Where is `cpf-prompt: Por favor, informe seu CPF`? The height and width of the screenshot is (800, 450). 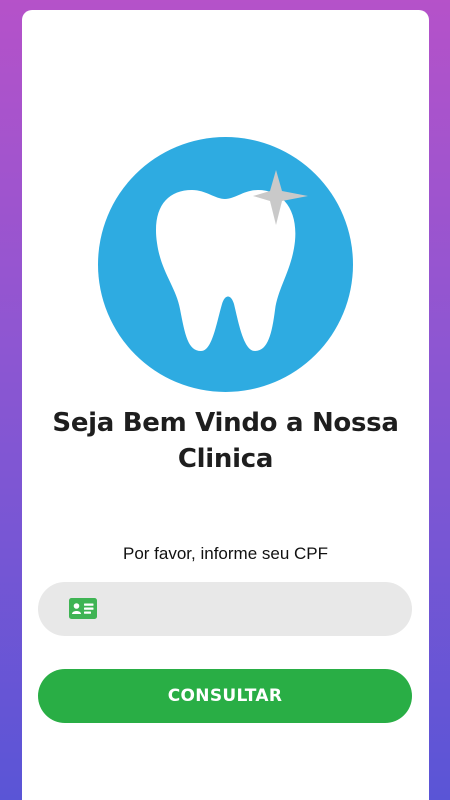 cpf-prompt: Por favor, informe seu CPF is located at coordinates (225, 553).